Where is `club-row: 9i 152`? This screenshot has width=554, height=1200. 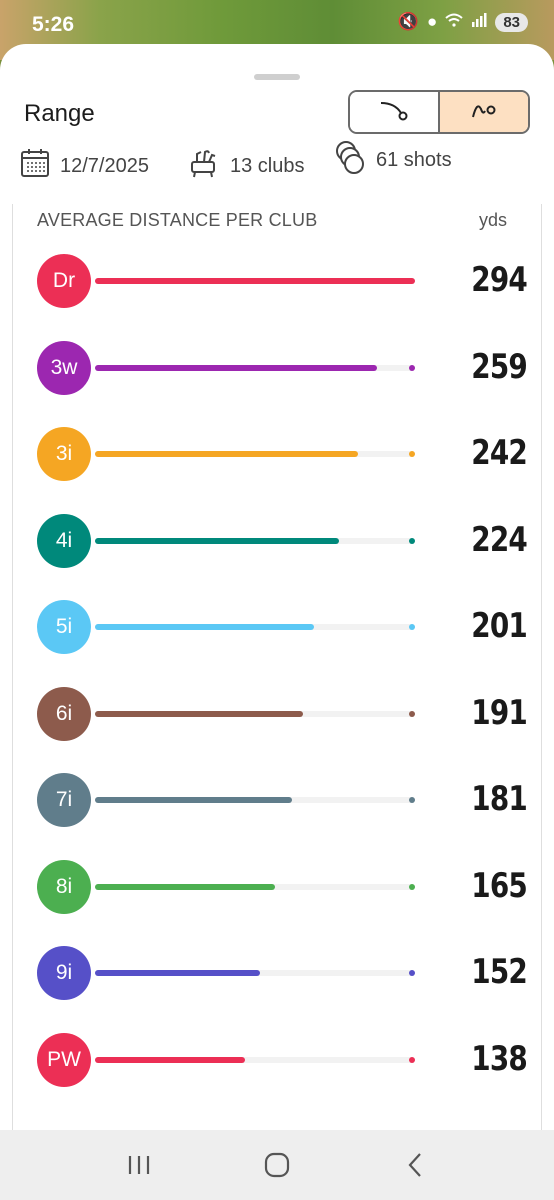
club-row: 9i 152 is located at coordinates (282, 974).